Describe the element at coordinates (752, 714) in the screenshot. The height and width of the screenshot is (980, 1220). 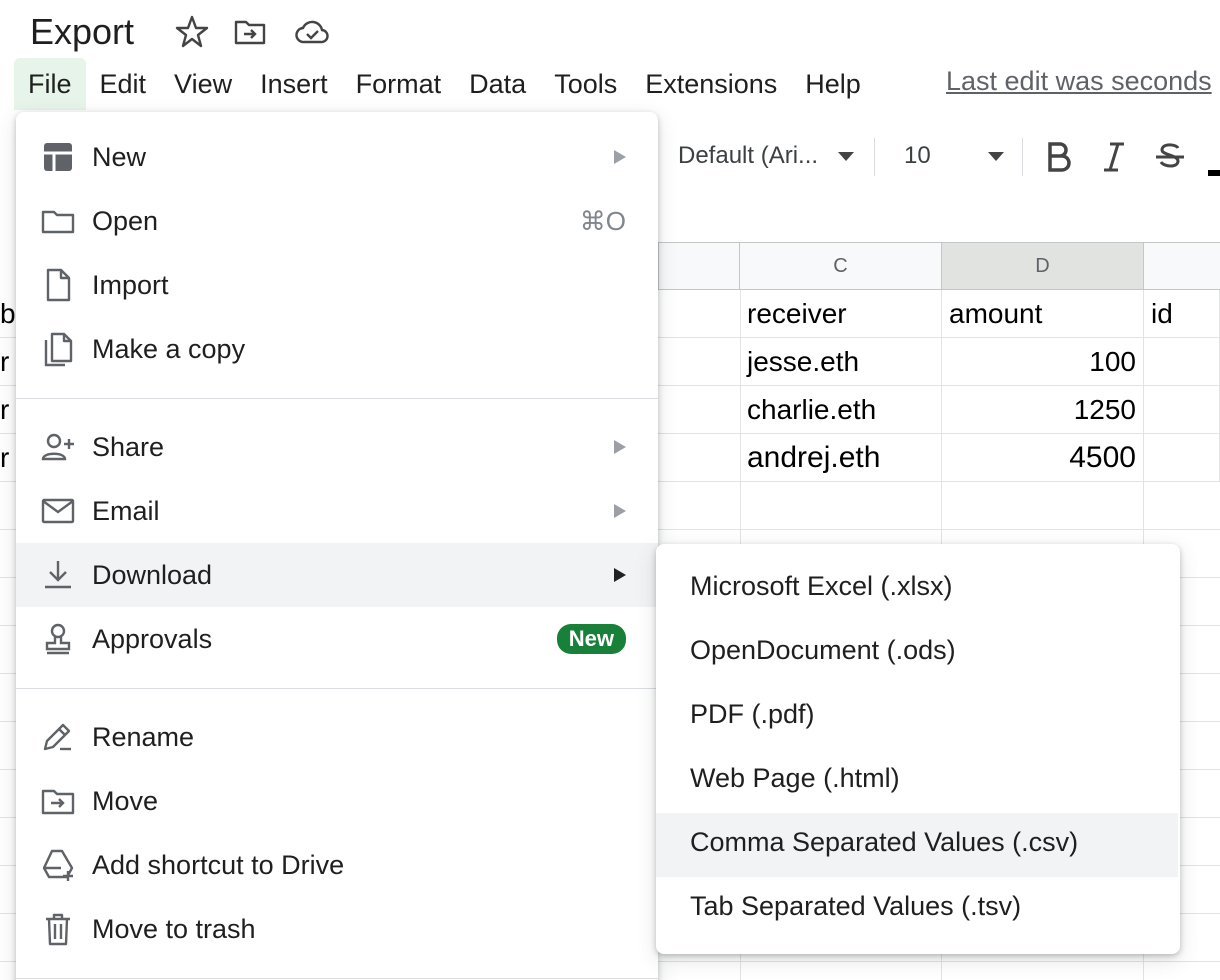
I see `menu-item-label: PDF (.pdf)` at that location.